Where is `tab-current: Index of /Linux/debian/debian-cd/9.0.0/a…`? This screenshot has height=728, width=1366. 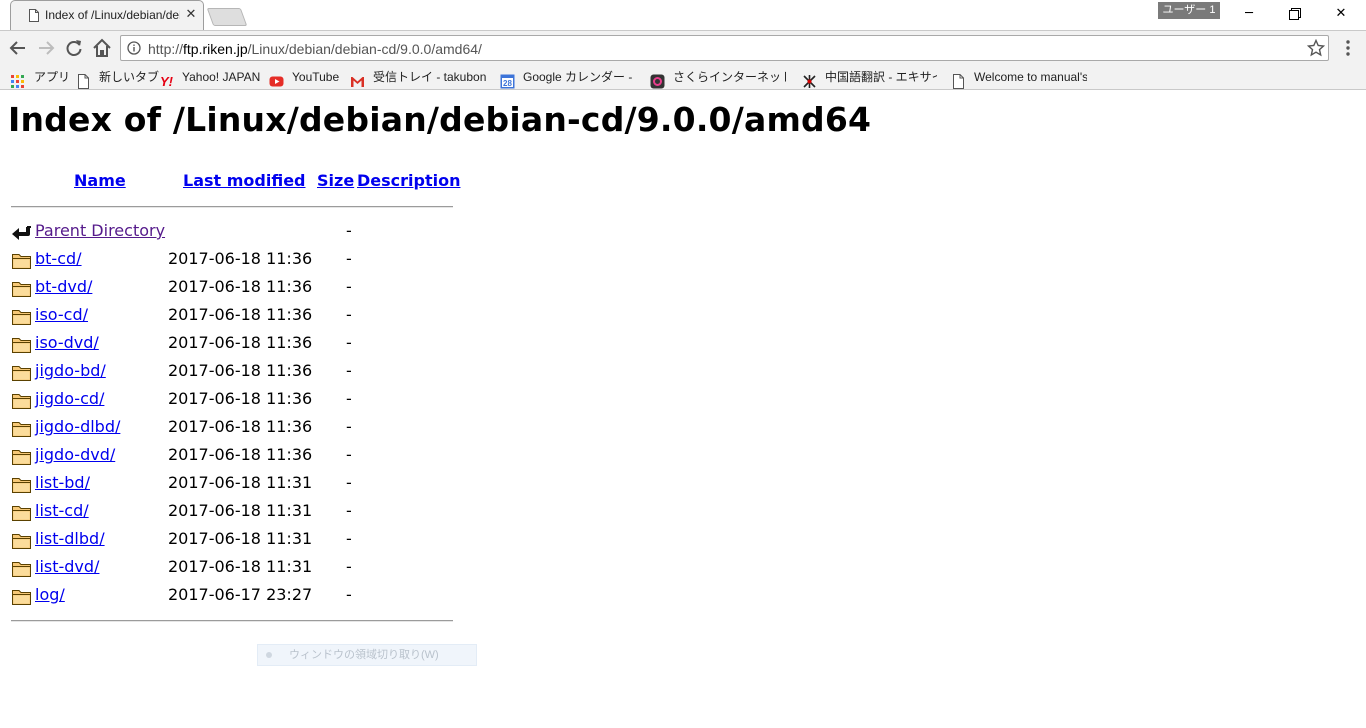
tab-current: Index of /Linux/debian/debian-cd/9.0.0/a… is located at coordinates (107, 15).